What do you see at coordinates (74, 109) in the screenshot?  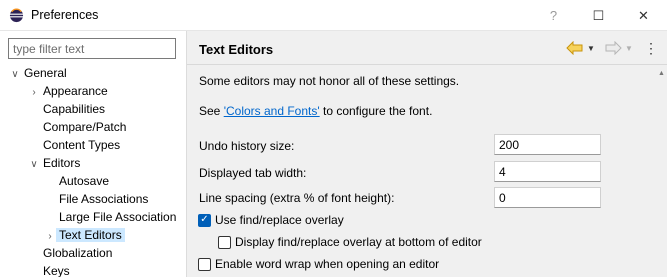 I see `tree-item-capabilities: Capabilities` at bounding box center [74, 109].